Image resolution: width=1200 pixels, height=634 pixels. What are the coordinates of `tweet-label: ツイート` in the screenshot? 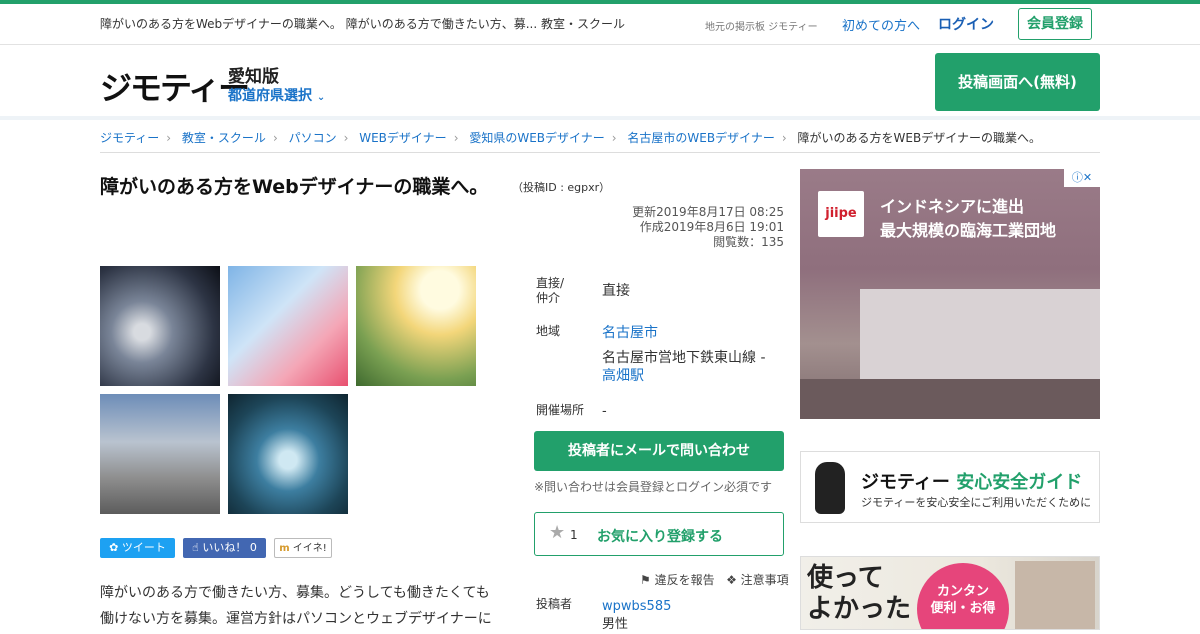 It's located at (143, 547).